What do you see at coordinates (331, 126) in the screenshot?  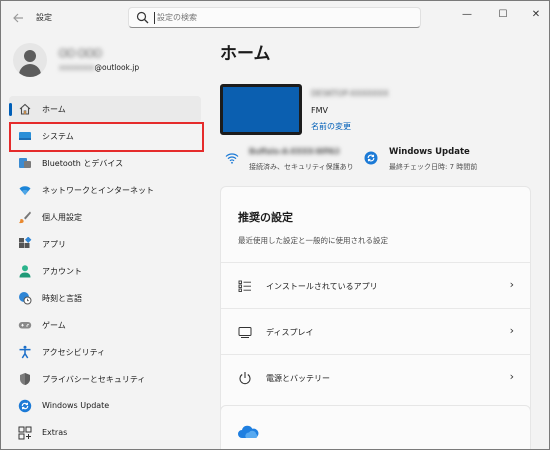 I see `rename-link: 名前の変更` at bounding box center [331, 126].